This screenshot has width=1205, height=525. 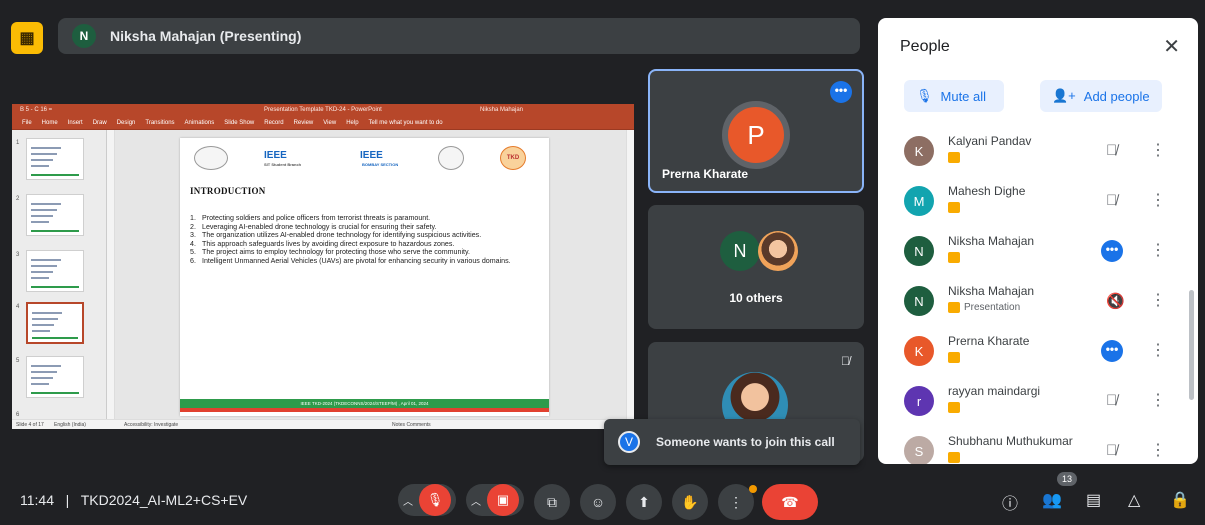 What do you see at coordinates (18, 415) in the screenshot?
I see `slide-number: 6` at bounding box center [18, 415].